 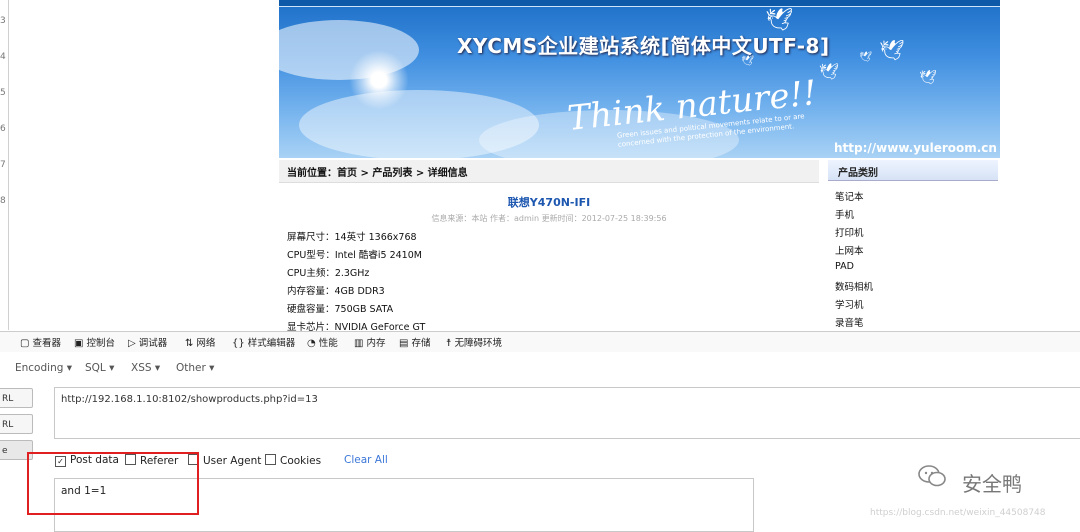 I want to click on storage-icon: ▤, so click(x=404, y=343).